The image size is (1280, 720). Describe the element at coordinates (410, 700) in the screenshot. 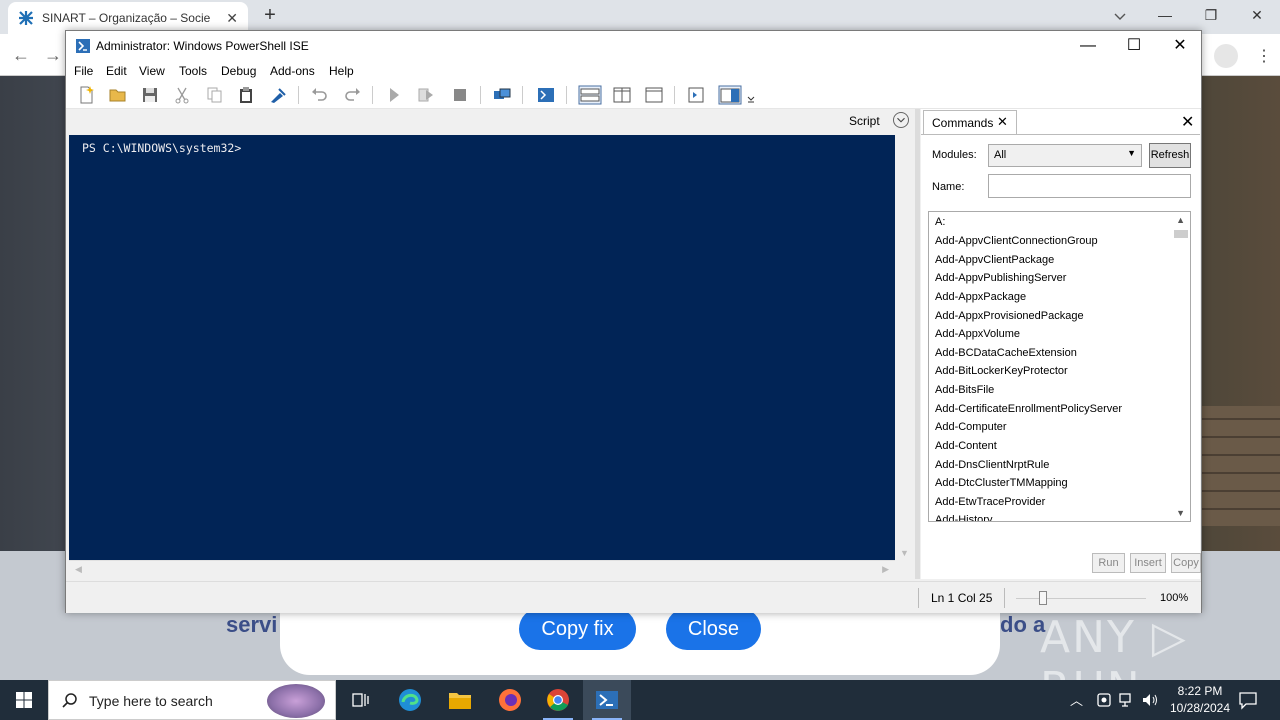

I see `taskbar-app-edge` at that location.